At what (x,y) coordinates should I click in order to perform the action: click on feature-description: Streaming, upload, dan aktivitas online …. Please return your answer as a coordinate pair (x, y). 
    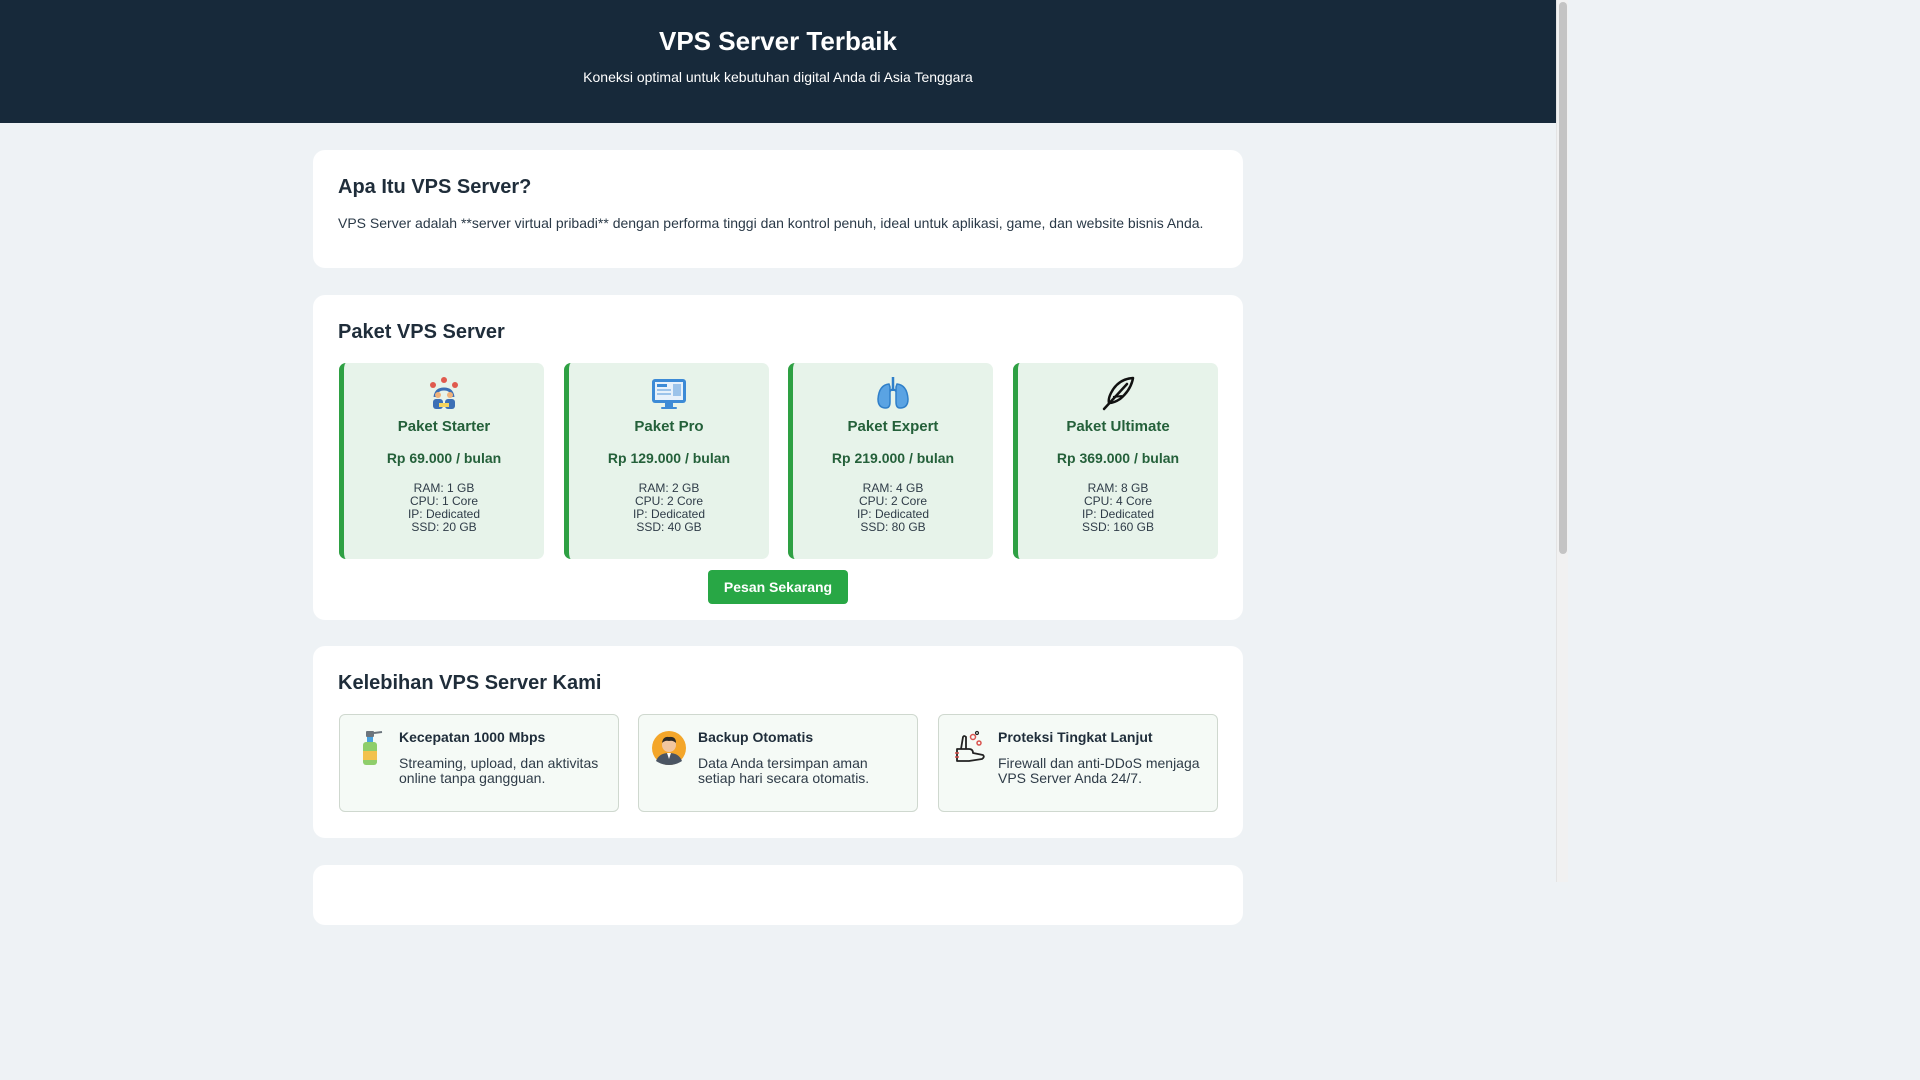
    Looking at the image, I should click on (499, 770).